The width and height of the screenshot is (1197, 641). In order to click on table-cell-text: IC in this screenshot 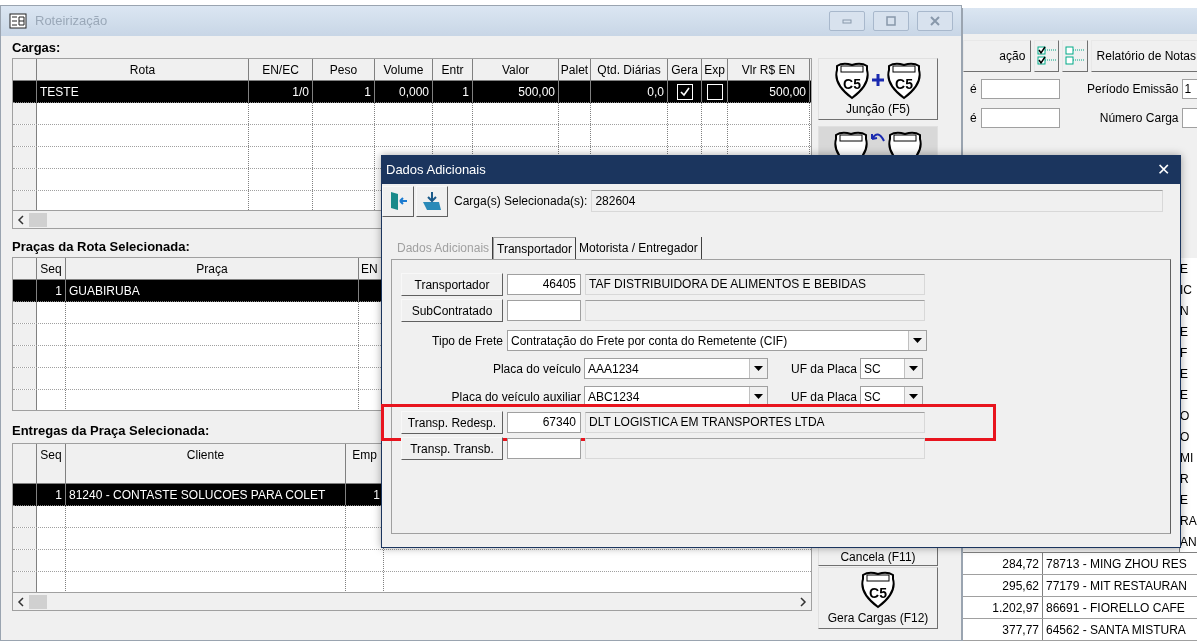, I will do `click(1186, 290)`.